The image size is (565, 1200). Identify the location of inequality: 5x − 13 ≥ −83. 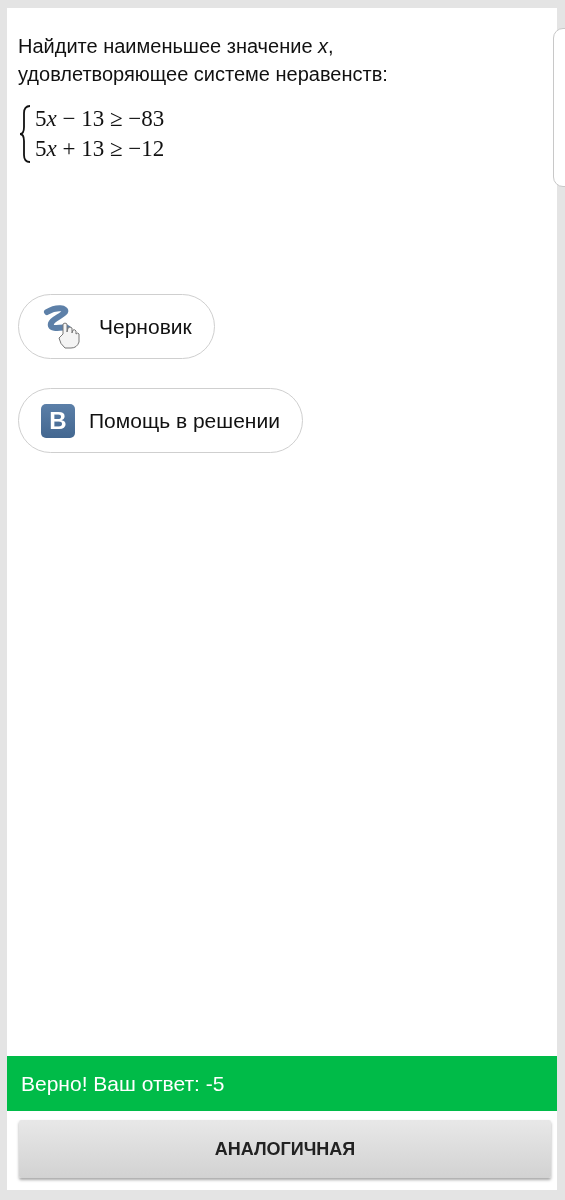
(100, 119).